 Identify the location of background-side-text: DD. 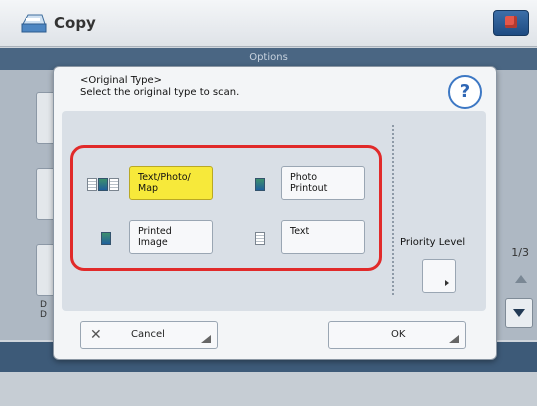
(43, 310).